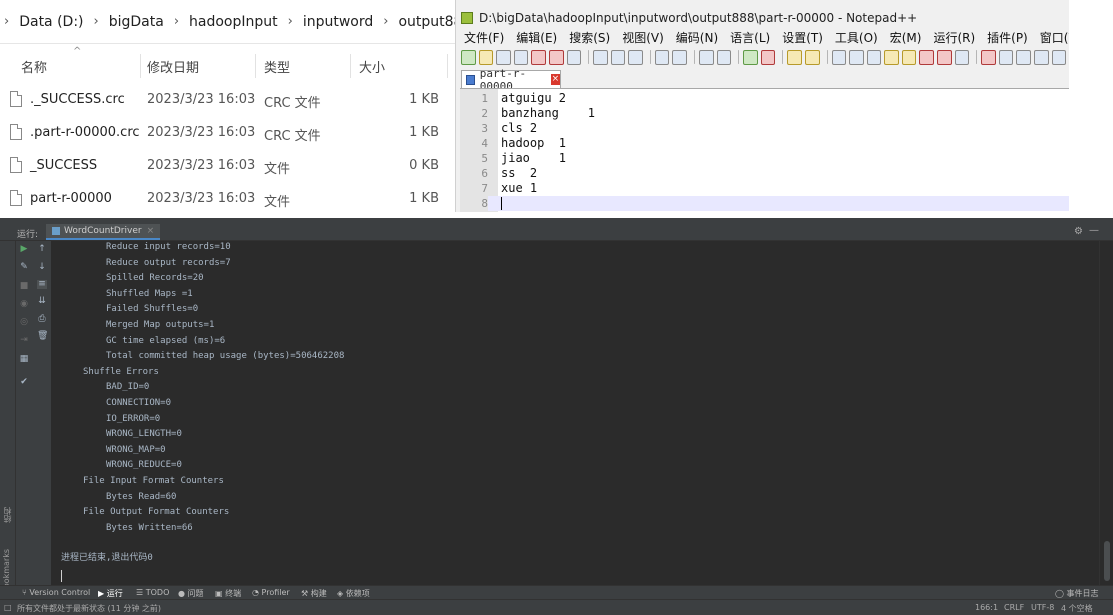 Image resolution: width=1113 pixels, height=615 pixels. What do you see at coordinates (152, 592) in the screenshot?
I see `tool-todo: ☰ TODO` at bounding box center [152, 592].